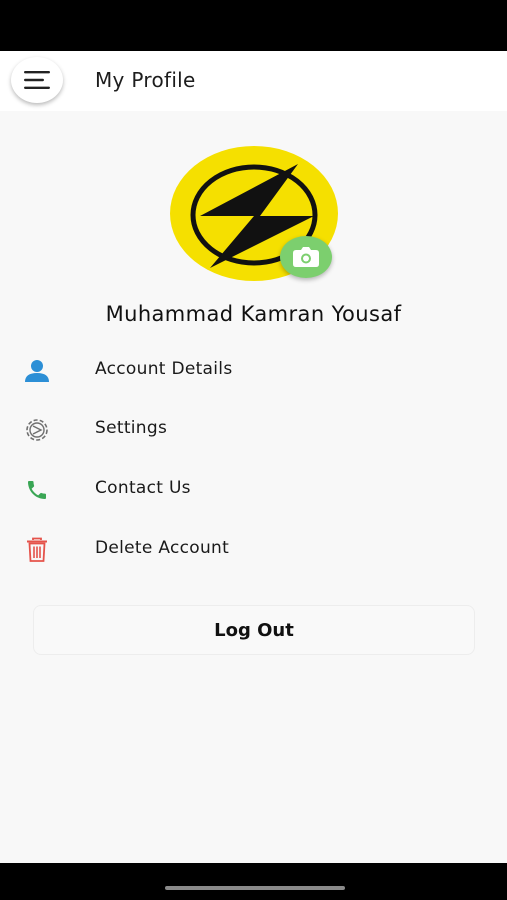 The image size is (507, 900). What do you see at coordinates (164, 369) in the screenshot?
I see `menu-item-label: Account Details` at bounding box center [164, 369].